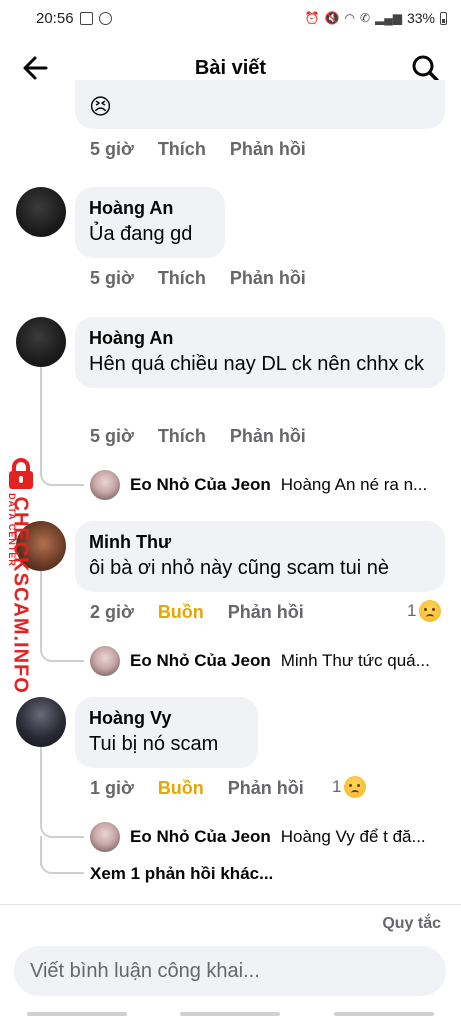  What do you see at coordinates (112, 788) in the screenshot?
I see `comment-time: 1 giờ` at bounding box center [112, 788].